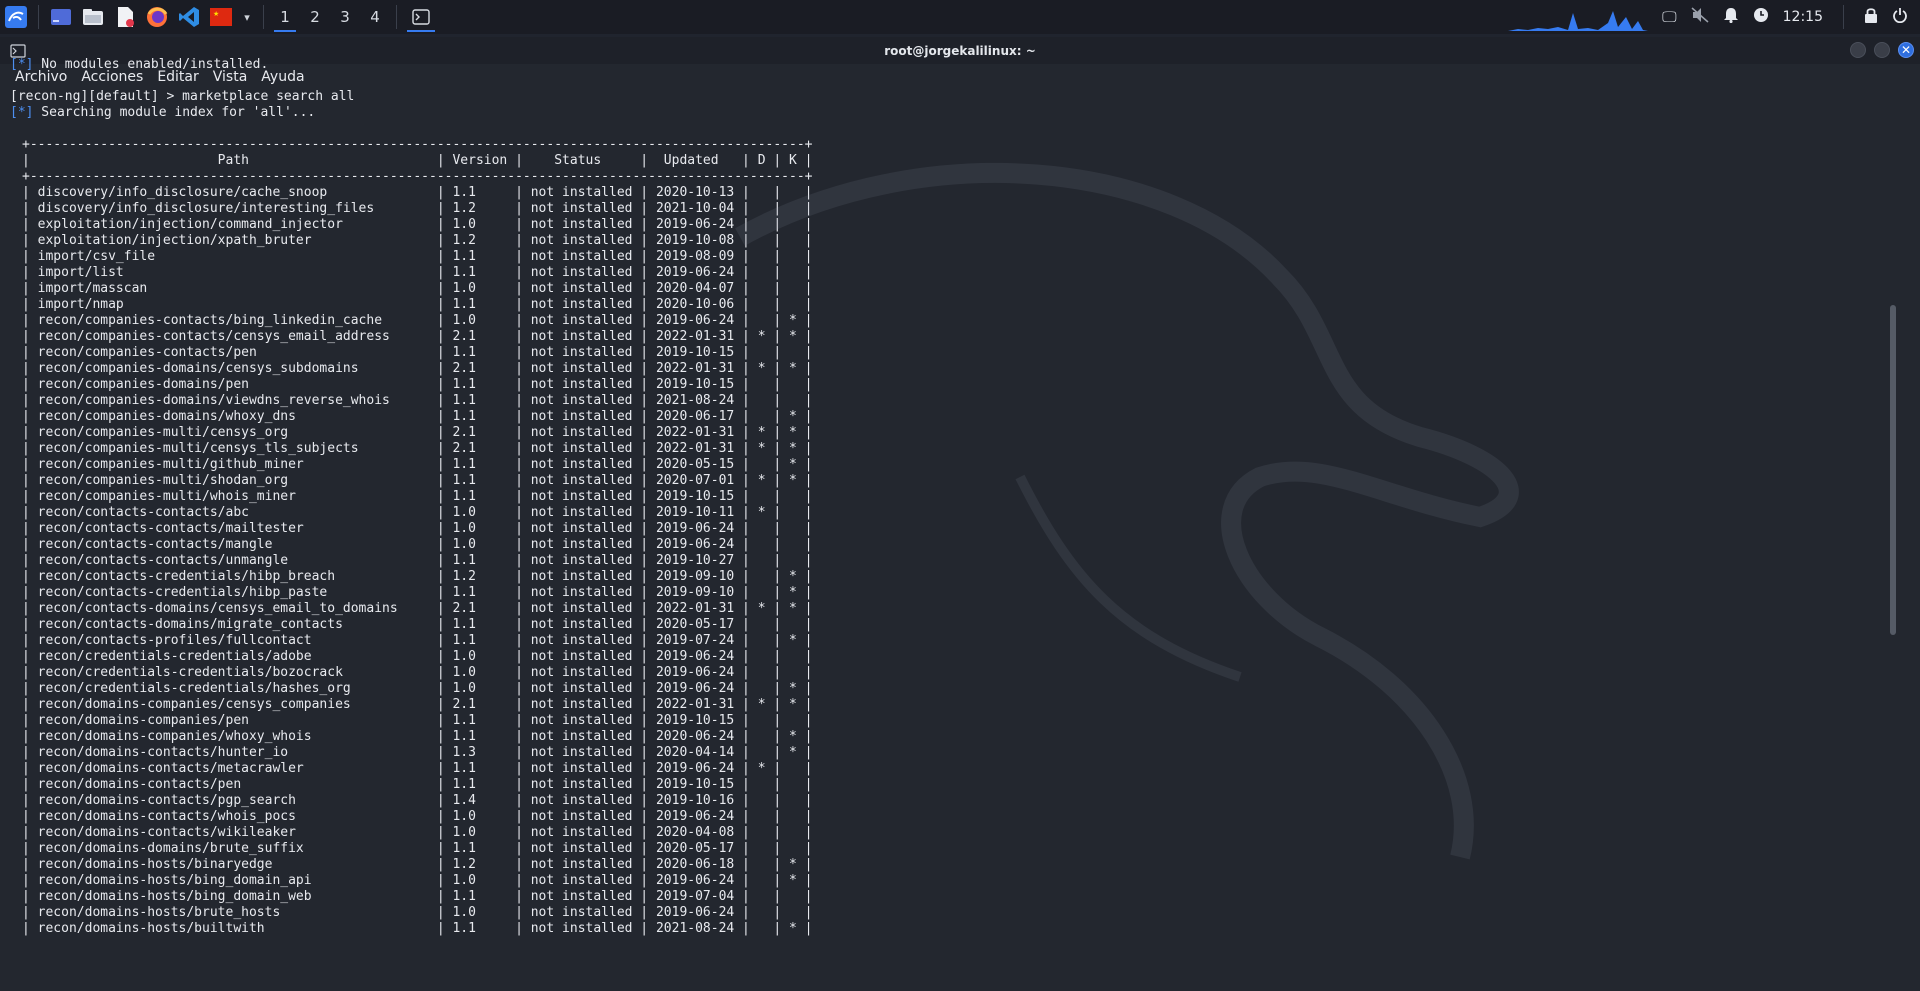 Image resolution: width=1920 pixels, height=991 pixels. I want to click on terminal-icon, so click(421, 17).